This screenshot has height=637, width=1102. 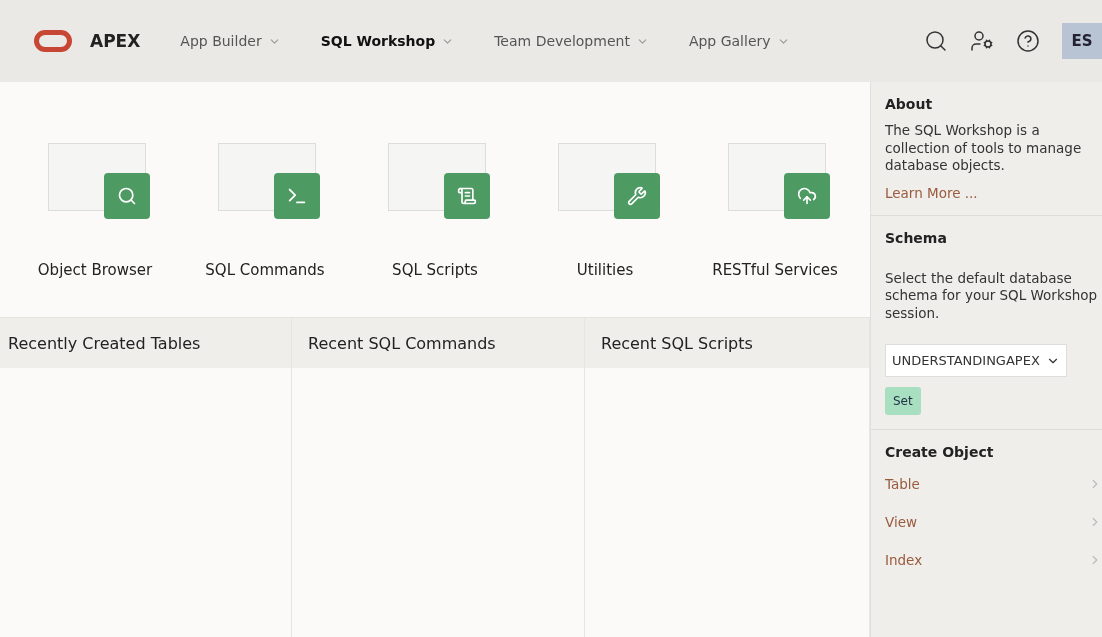 I want to click on schema-text: Select the default database schema for your SQL Workshop session., so click(x=992, y=296).